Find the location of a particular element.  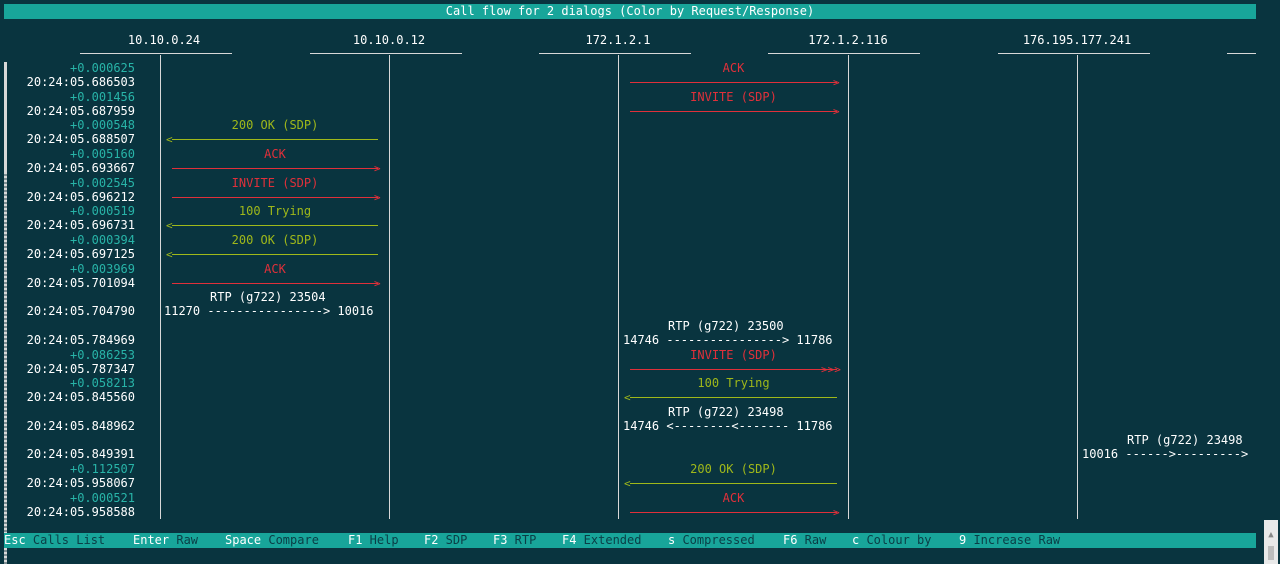

timestamp: 20:24:05.848962 is located at coordinates (77, 426).